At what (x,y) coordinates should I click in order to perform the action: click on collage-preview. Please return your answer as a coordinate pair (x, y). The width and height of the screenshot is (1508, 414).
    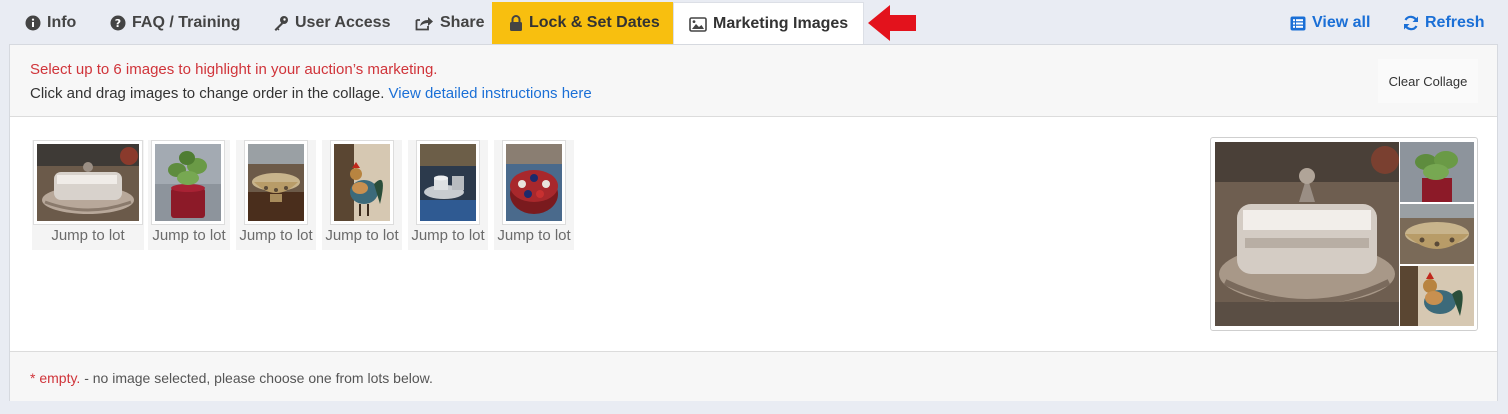
    Looking at the image, I should click on (1344, 234).